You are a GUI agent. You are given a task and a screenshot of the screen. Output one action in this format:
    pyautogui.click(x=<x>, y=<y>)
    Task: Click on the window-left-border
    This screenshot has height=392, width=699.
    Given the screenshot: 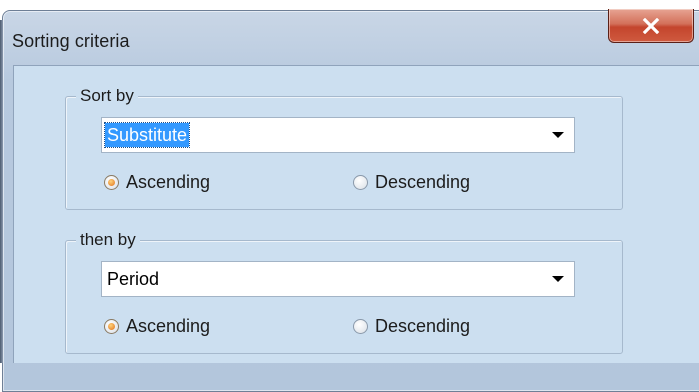 What is the action you would take?
    pyautogui.click(x=1, y=191)
    